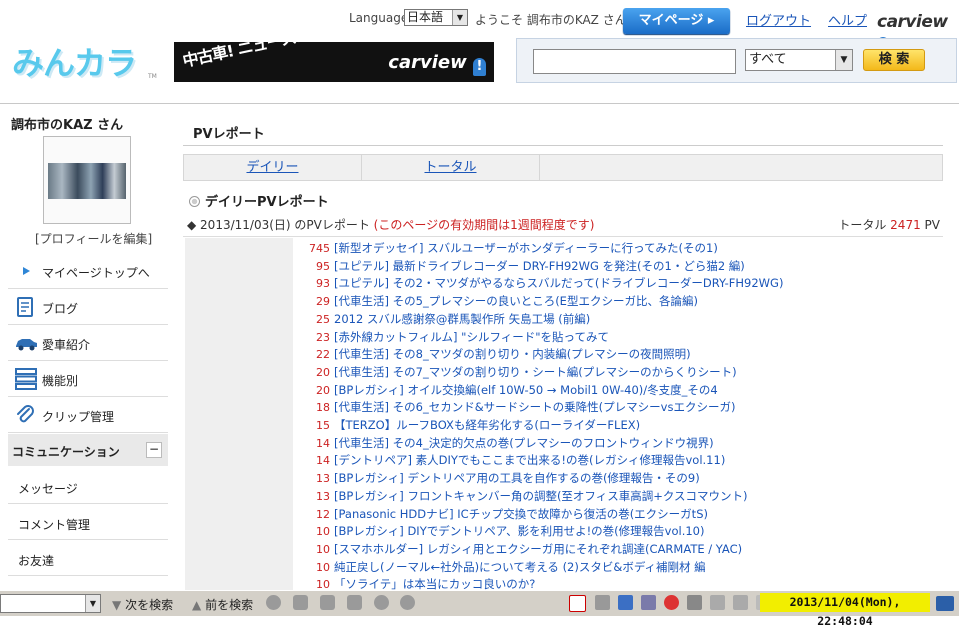 This screenshot has width=959, height=631. Describe the element at coordinates (479, 67) in the screenshot. I see `exclamation-icon: !` at that location.